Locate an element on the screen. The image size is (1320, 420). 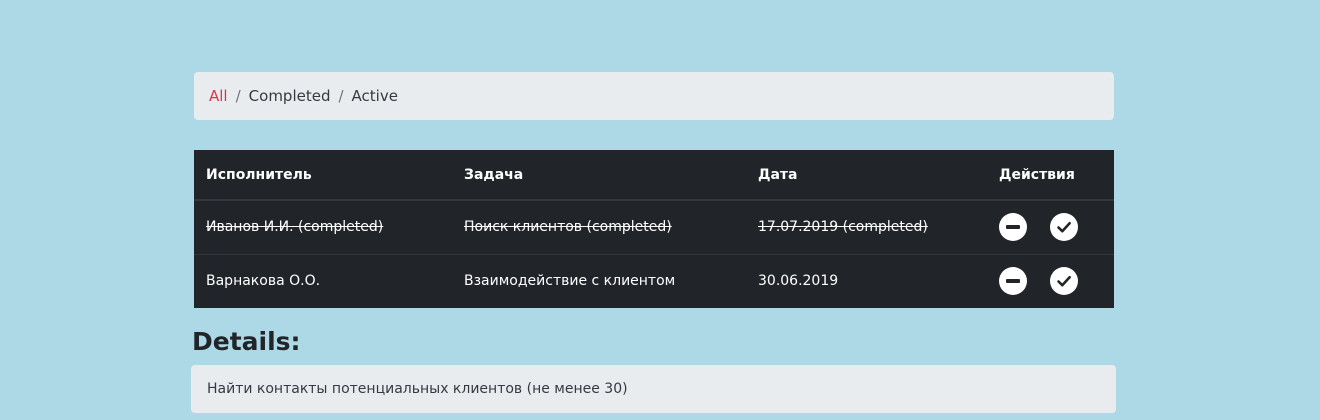
breadcrumb: All / Completed / Active is located at coordinates (654, 96).